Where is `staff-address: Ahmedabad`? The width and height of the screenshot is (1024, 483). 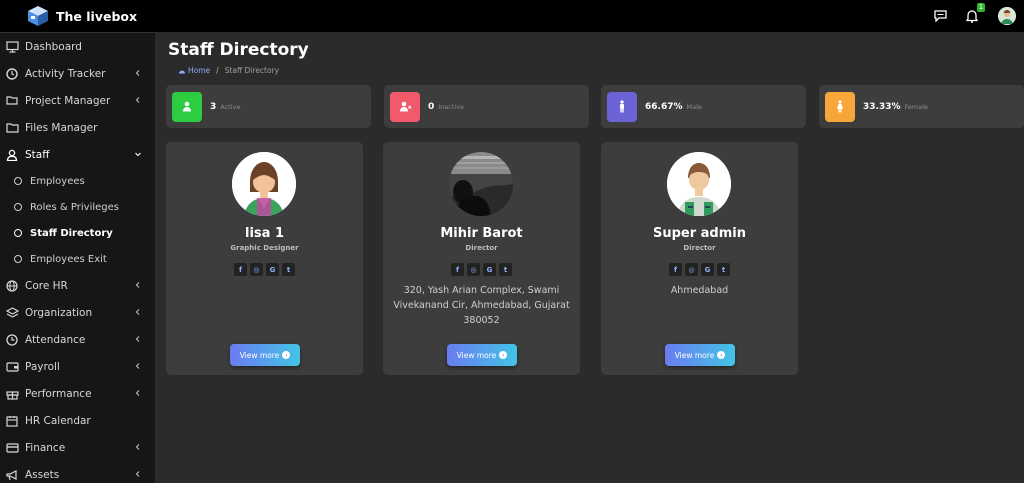
staff-address: Ahmedabad is located at coordinates (699, 290).